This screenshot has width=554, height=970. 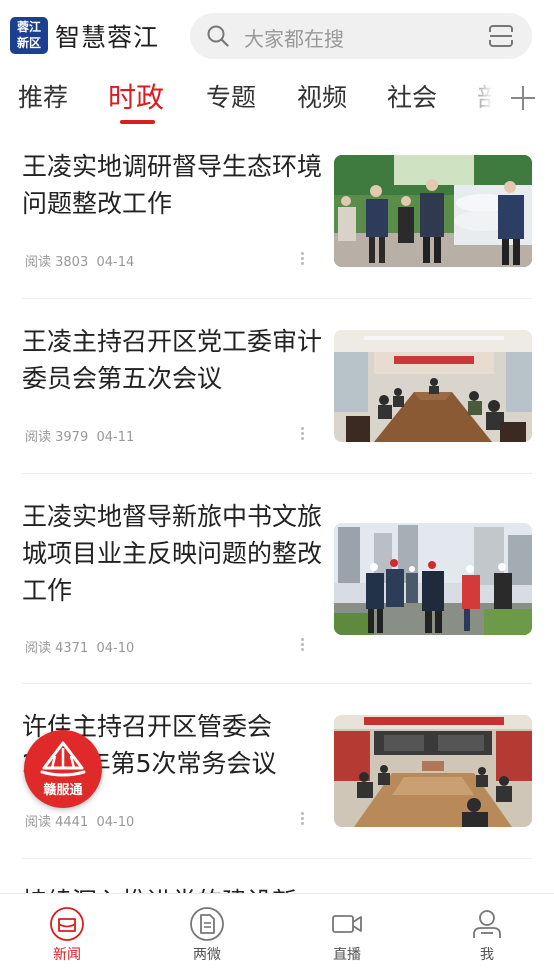 What do you see at coordinates (207, 955) in the screenshot?
I see `nav-social-label: 两微` at bounding box center [207, 955].